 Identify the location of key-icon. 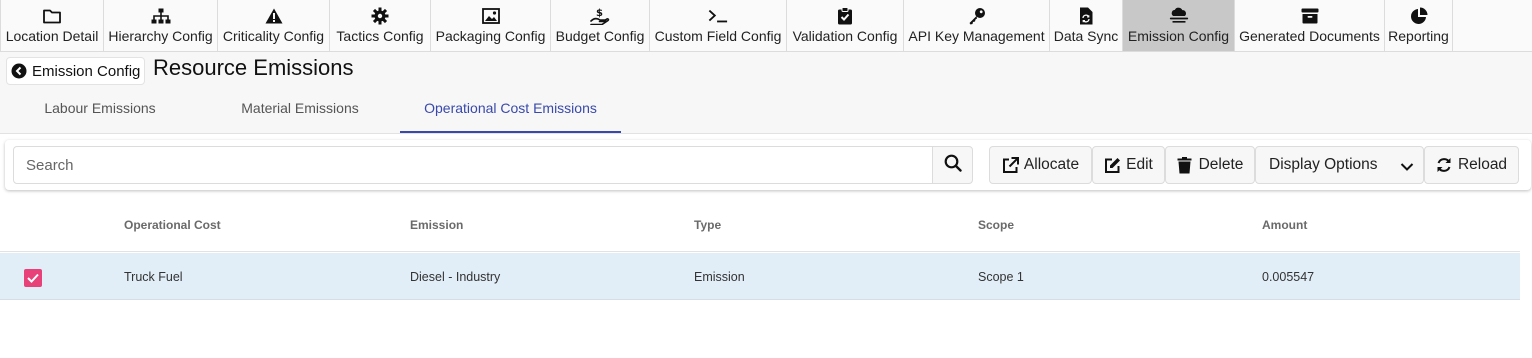
(977, 16).